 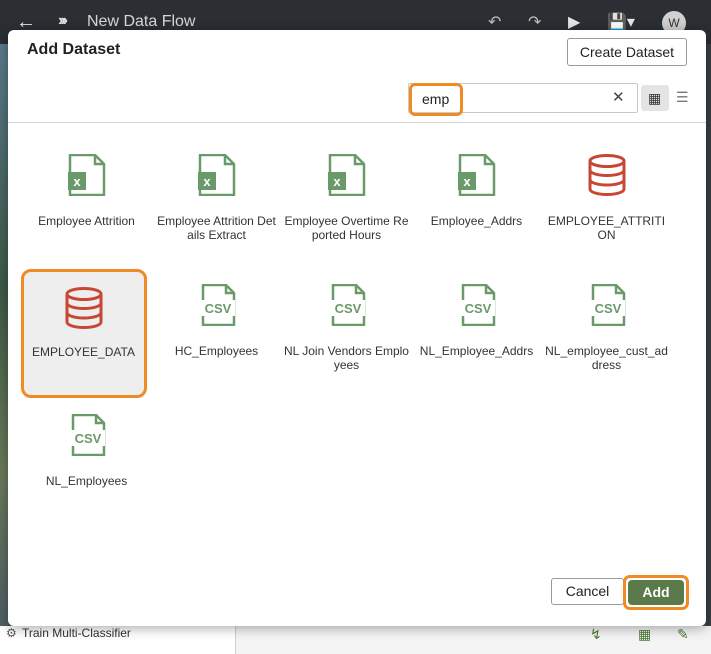 I want to click on dataset-tile: CSV NL Join Vendors Employees, so click(x=346, y=324).